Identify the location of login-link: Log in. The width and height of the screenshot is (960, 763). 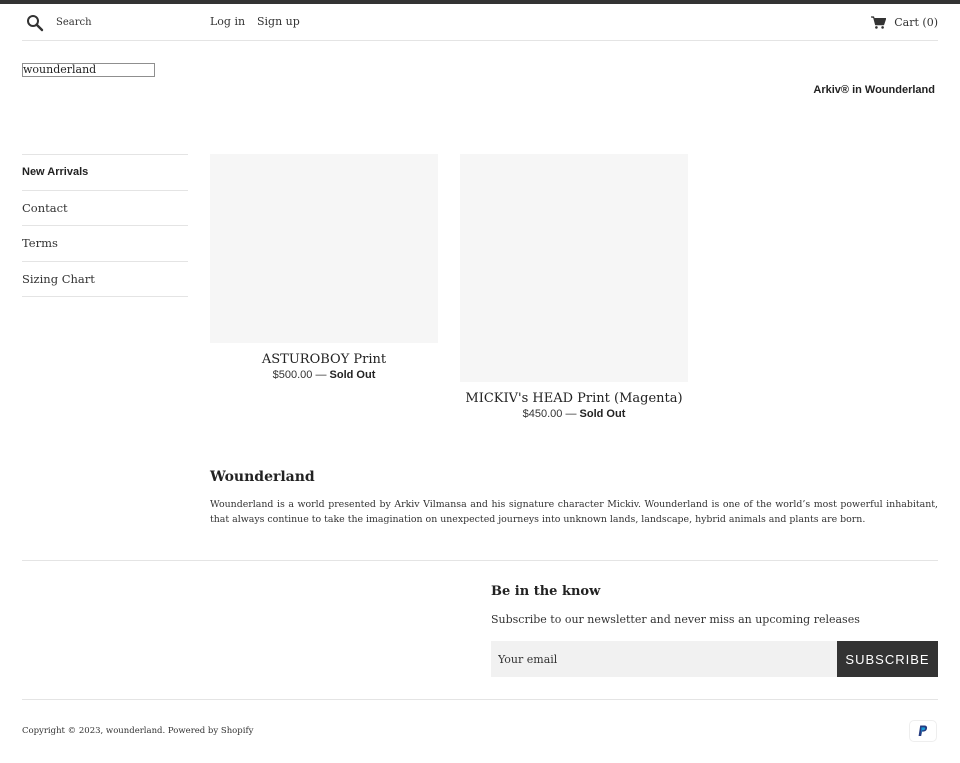
(227, 21).